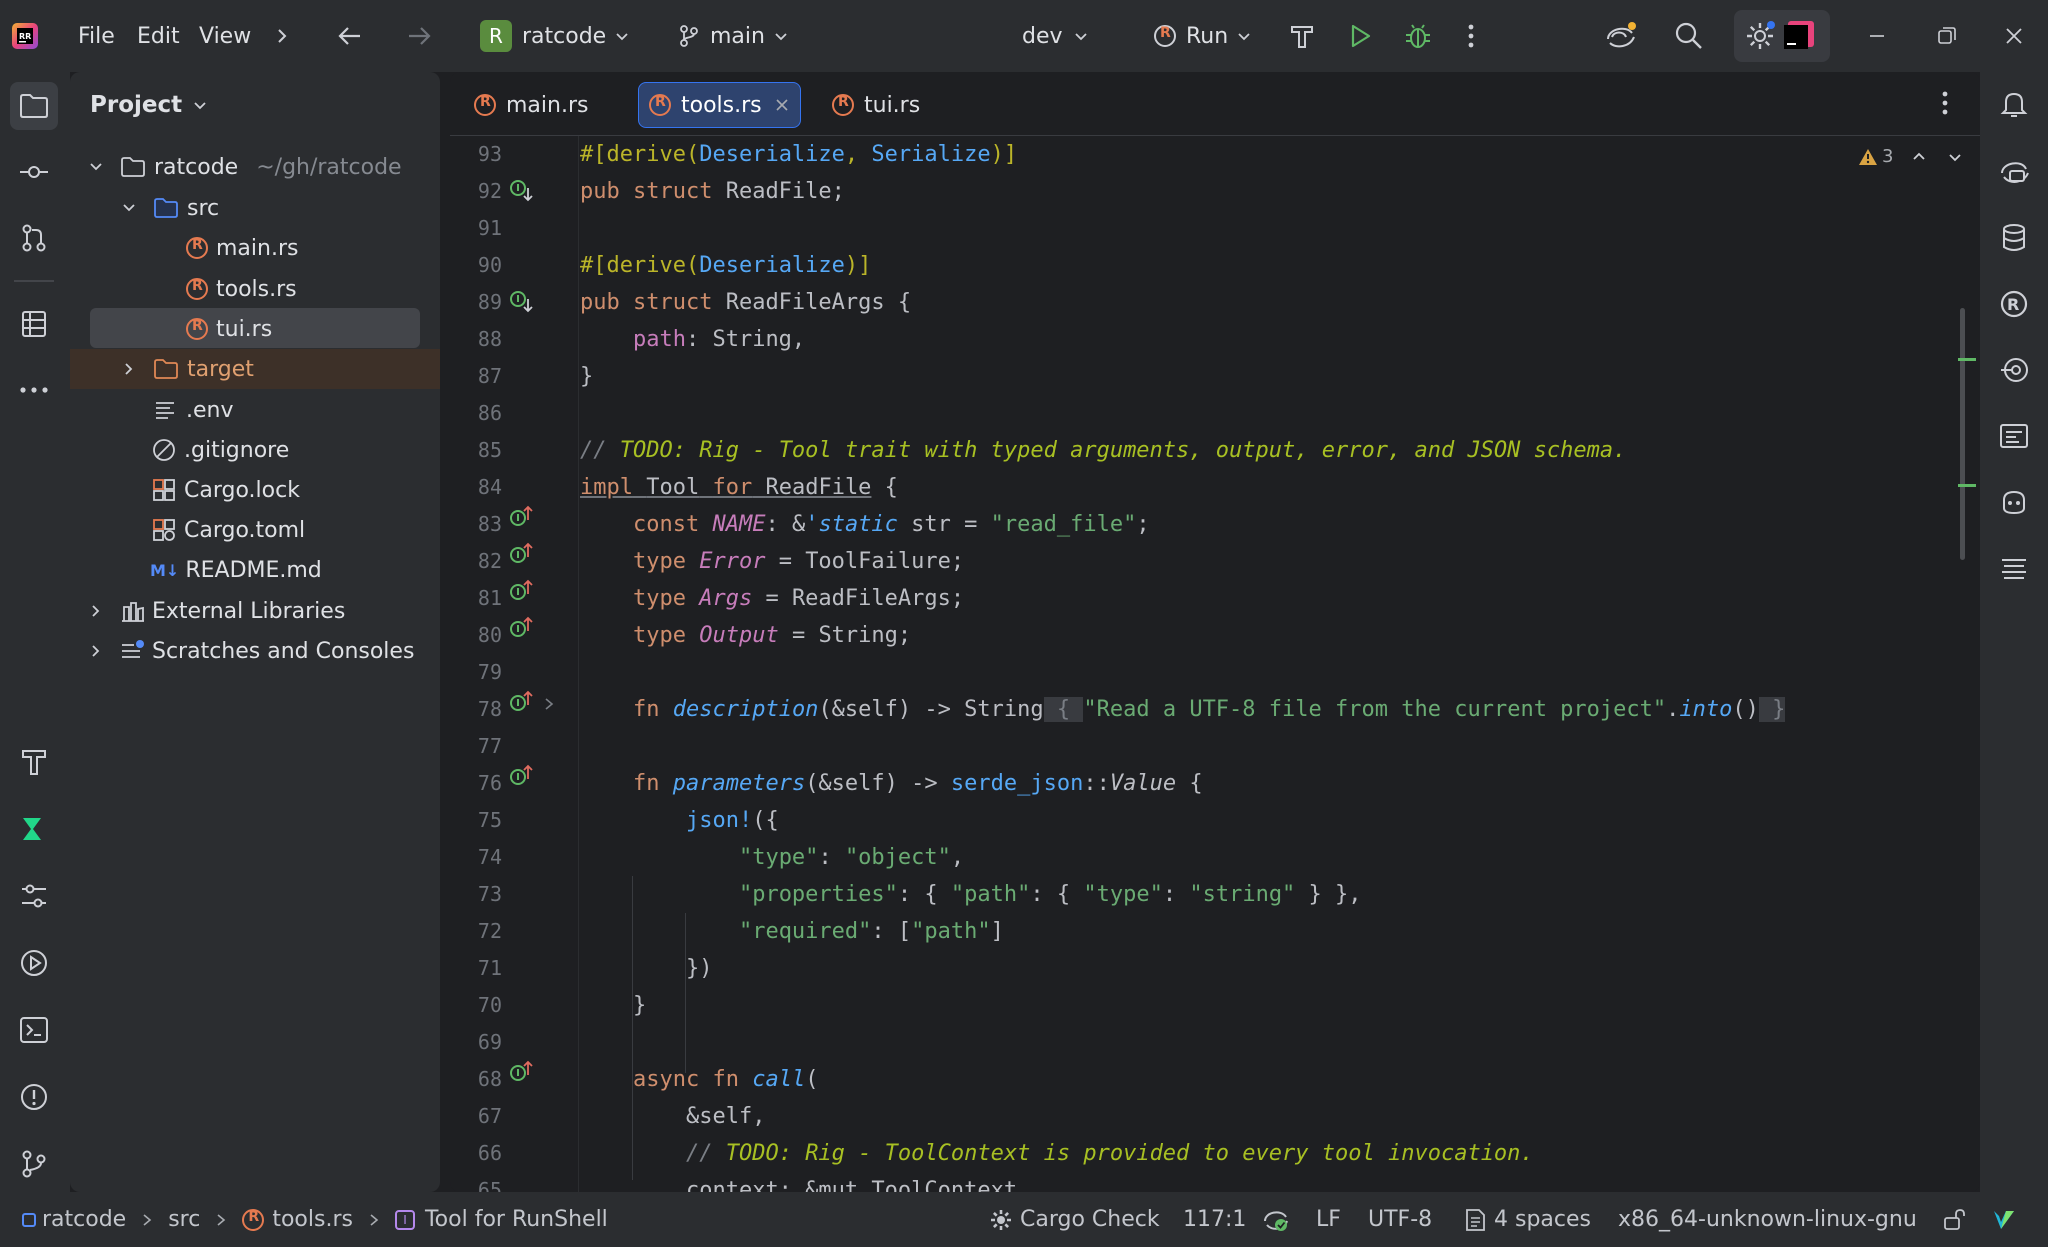  Describe the element at coordinates (255, 490) in the screenshot. I see `tree-item-cargo-lock: Cargo.lock` at that location.